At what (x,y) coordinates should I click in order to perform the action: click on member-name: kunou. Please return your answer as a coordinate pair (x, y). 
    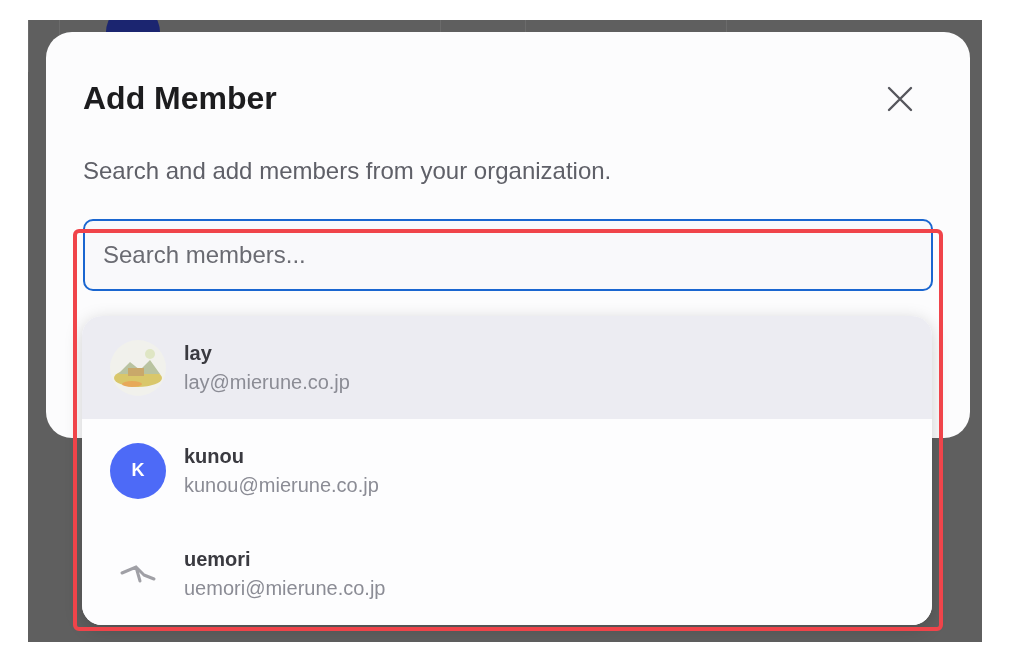
    Looking at the image, I should click on (214, 456).